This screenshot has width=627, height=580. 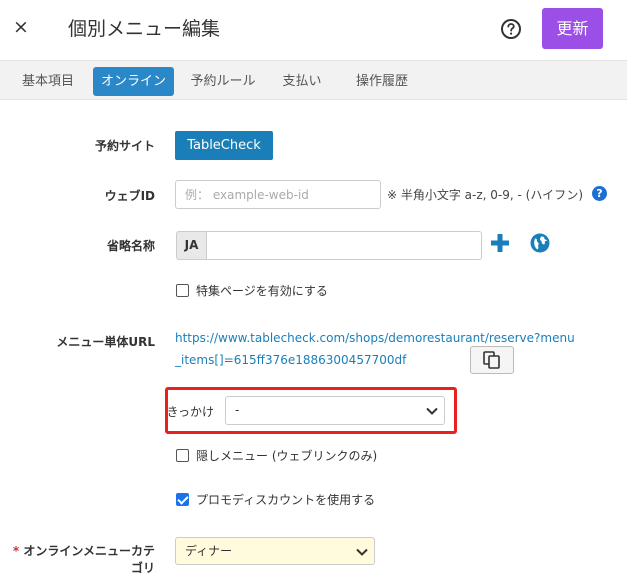 I want to click on online-category-select: ディナー, so click(x=275, y=551).